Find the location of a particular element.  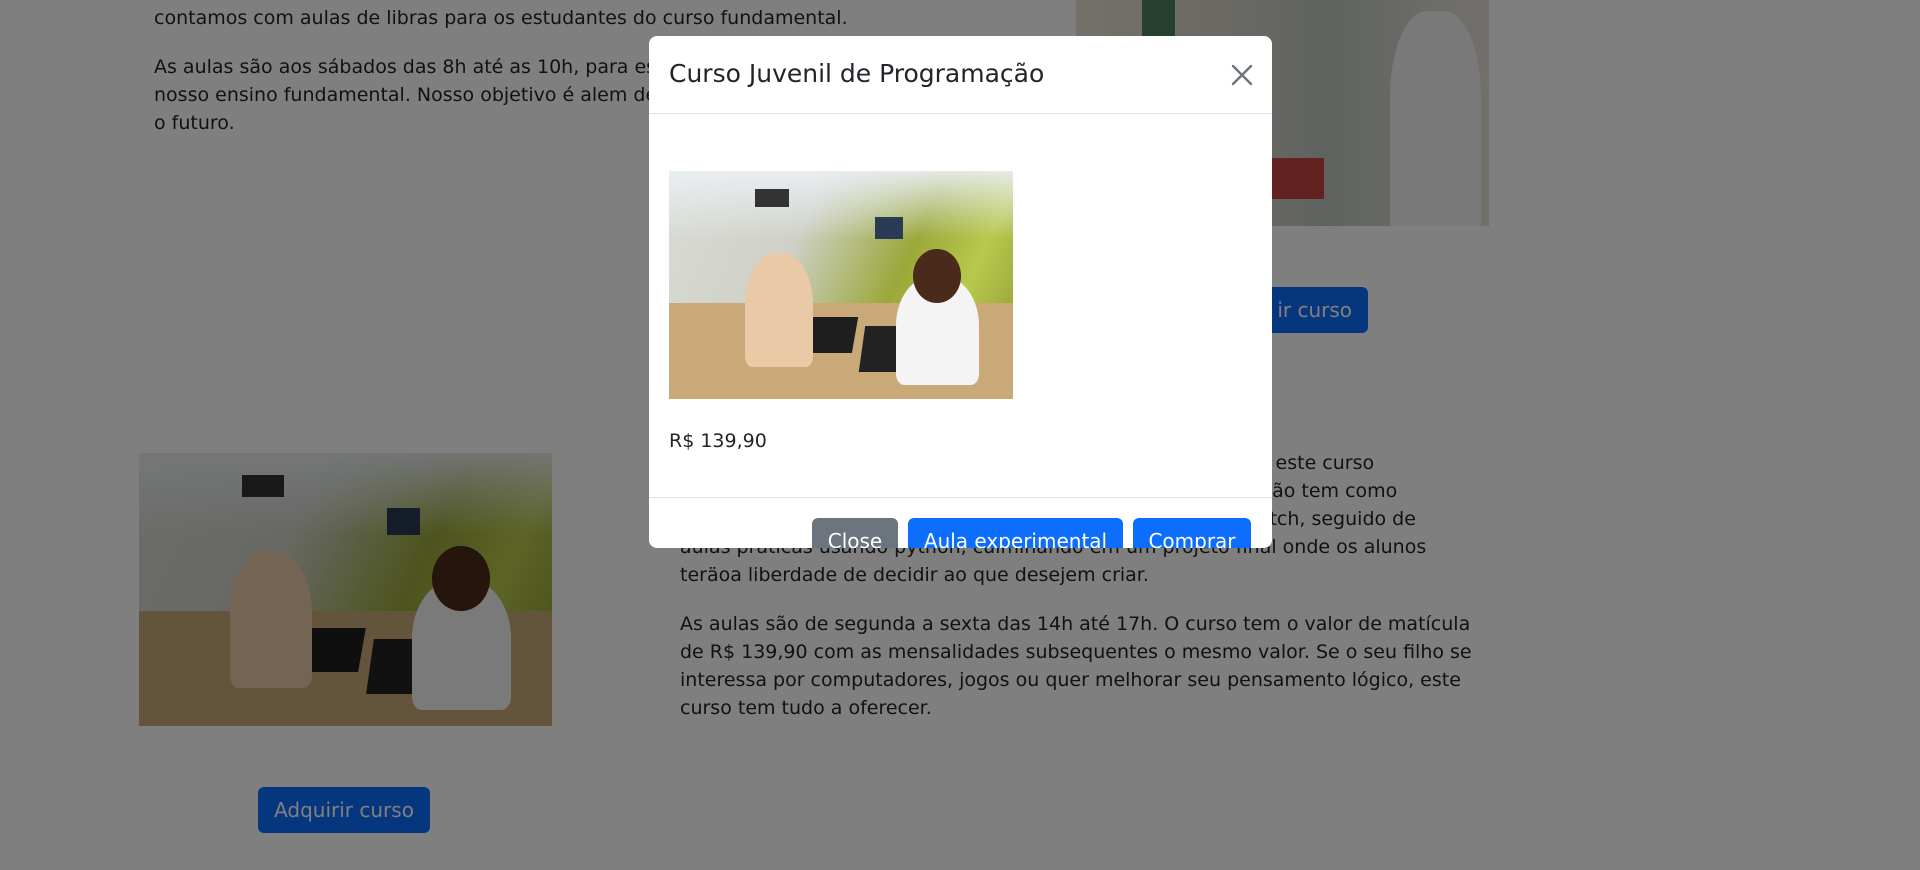

modal-body: R$ 139,90 is located at coordinates (960, 305).